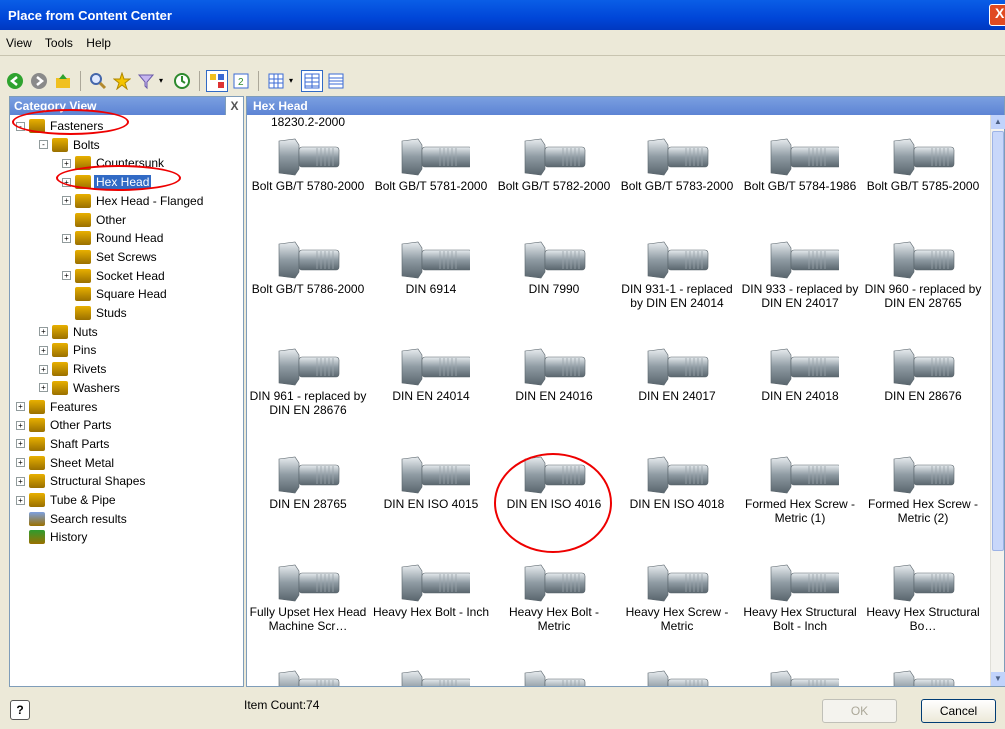 This screenshot has width=1005, height=729. Describe the element at coordinates (554, 597) in the screenshot. I see `family-item: Heavy Hex Bolt - Metric` at that location.